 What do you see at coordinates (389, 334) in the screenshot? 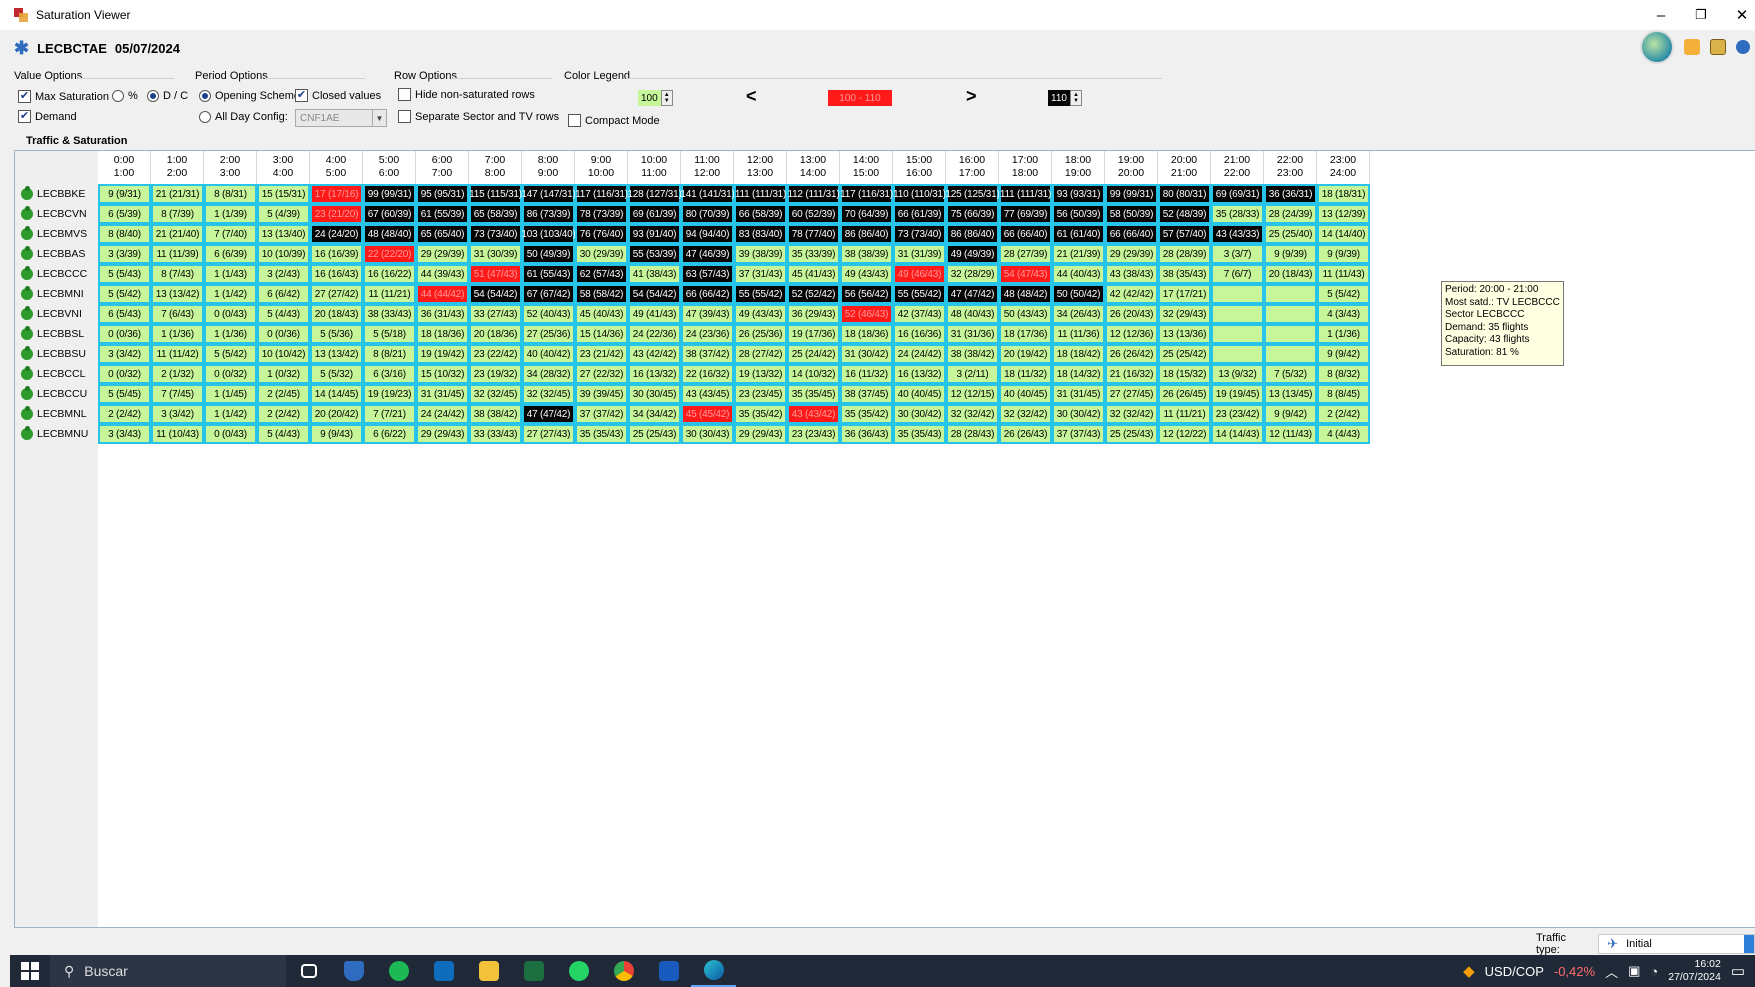
I see `saturation-cell: 5 (5/18)` at bounding box center [389, 334].